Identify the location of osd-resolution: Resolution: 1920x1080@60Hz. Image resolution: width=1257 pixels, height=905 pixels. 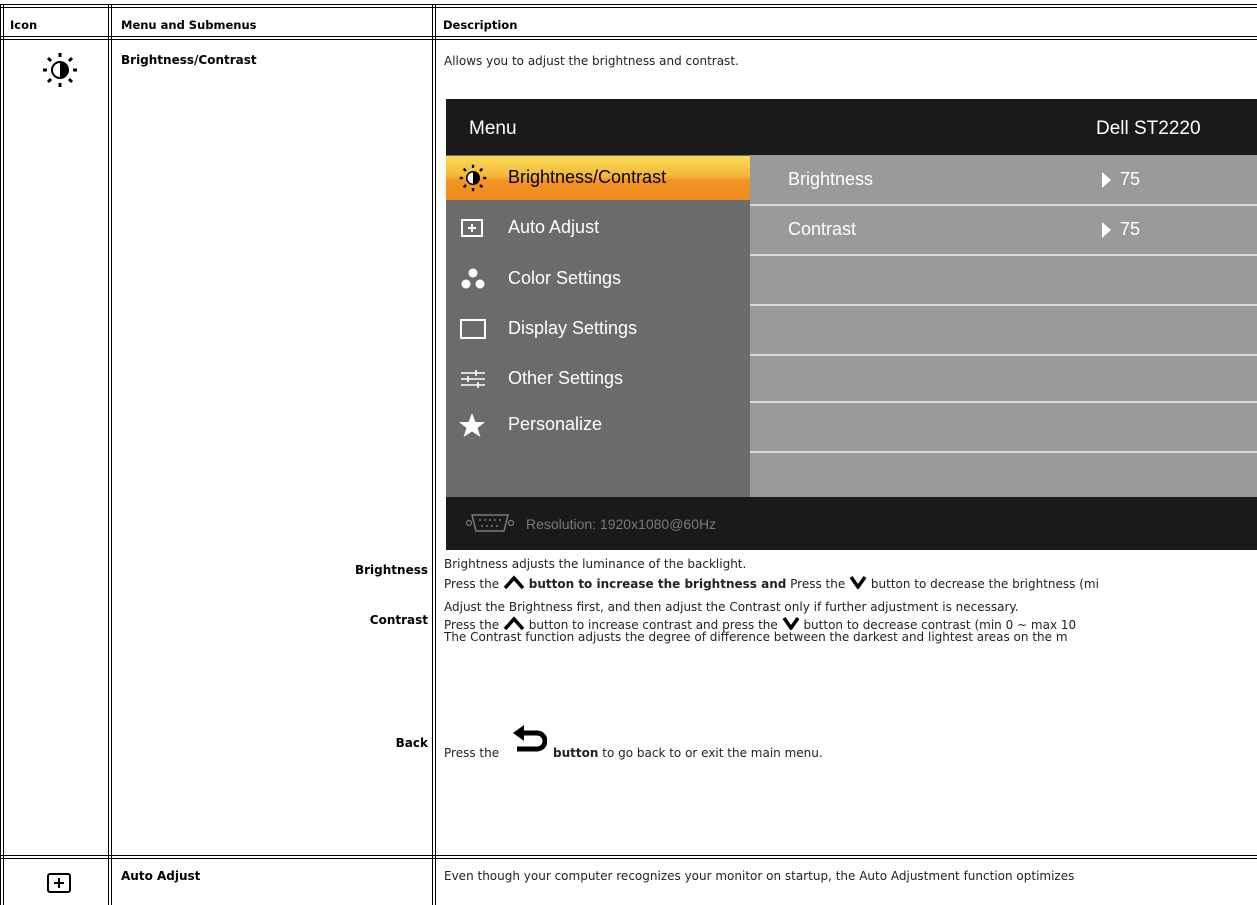
(621, 524).